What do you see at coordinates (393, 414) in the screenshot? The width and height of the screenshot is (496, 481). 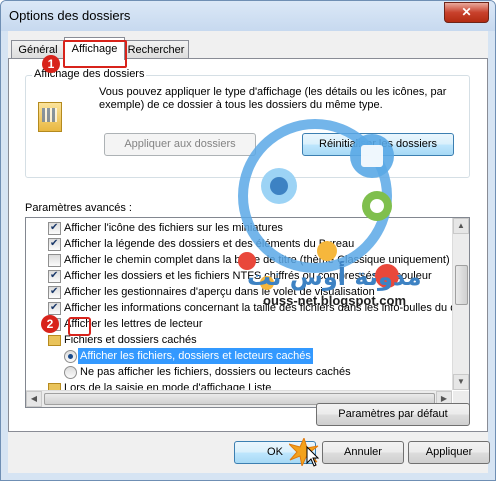 I see `restore-defaults-button: Paramètres par défaut` at bounding box center [393, 414].